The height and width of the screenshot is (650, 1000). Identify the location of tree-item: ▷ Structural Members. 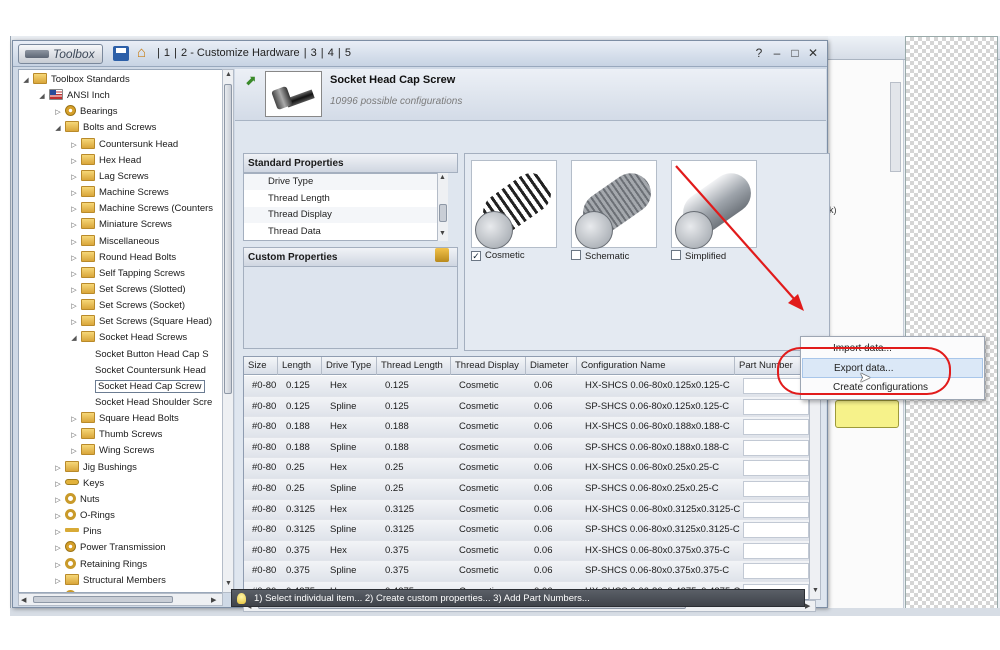
(109, 581).